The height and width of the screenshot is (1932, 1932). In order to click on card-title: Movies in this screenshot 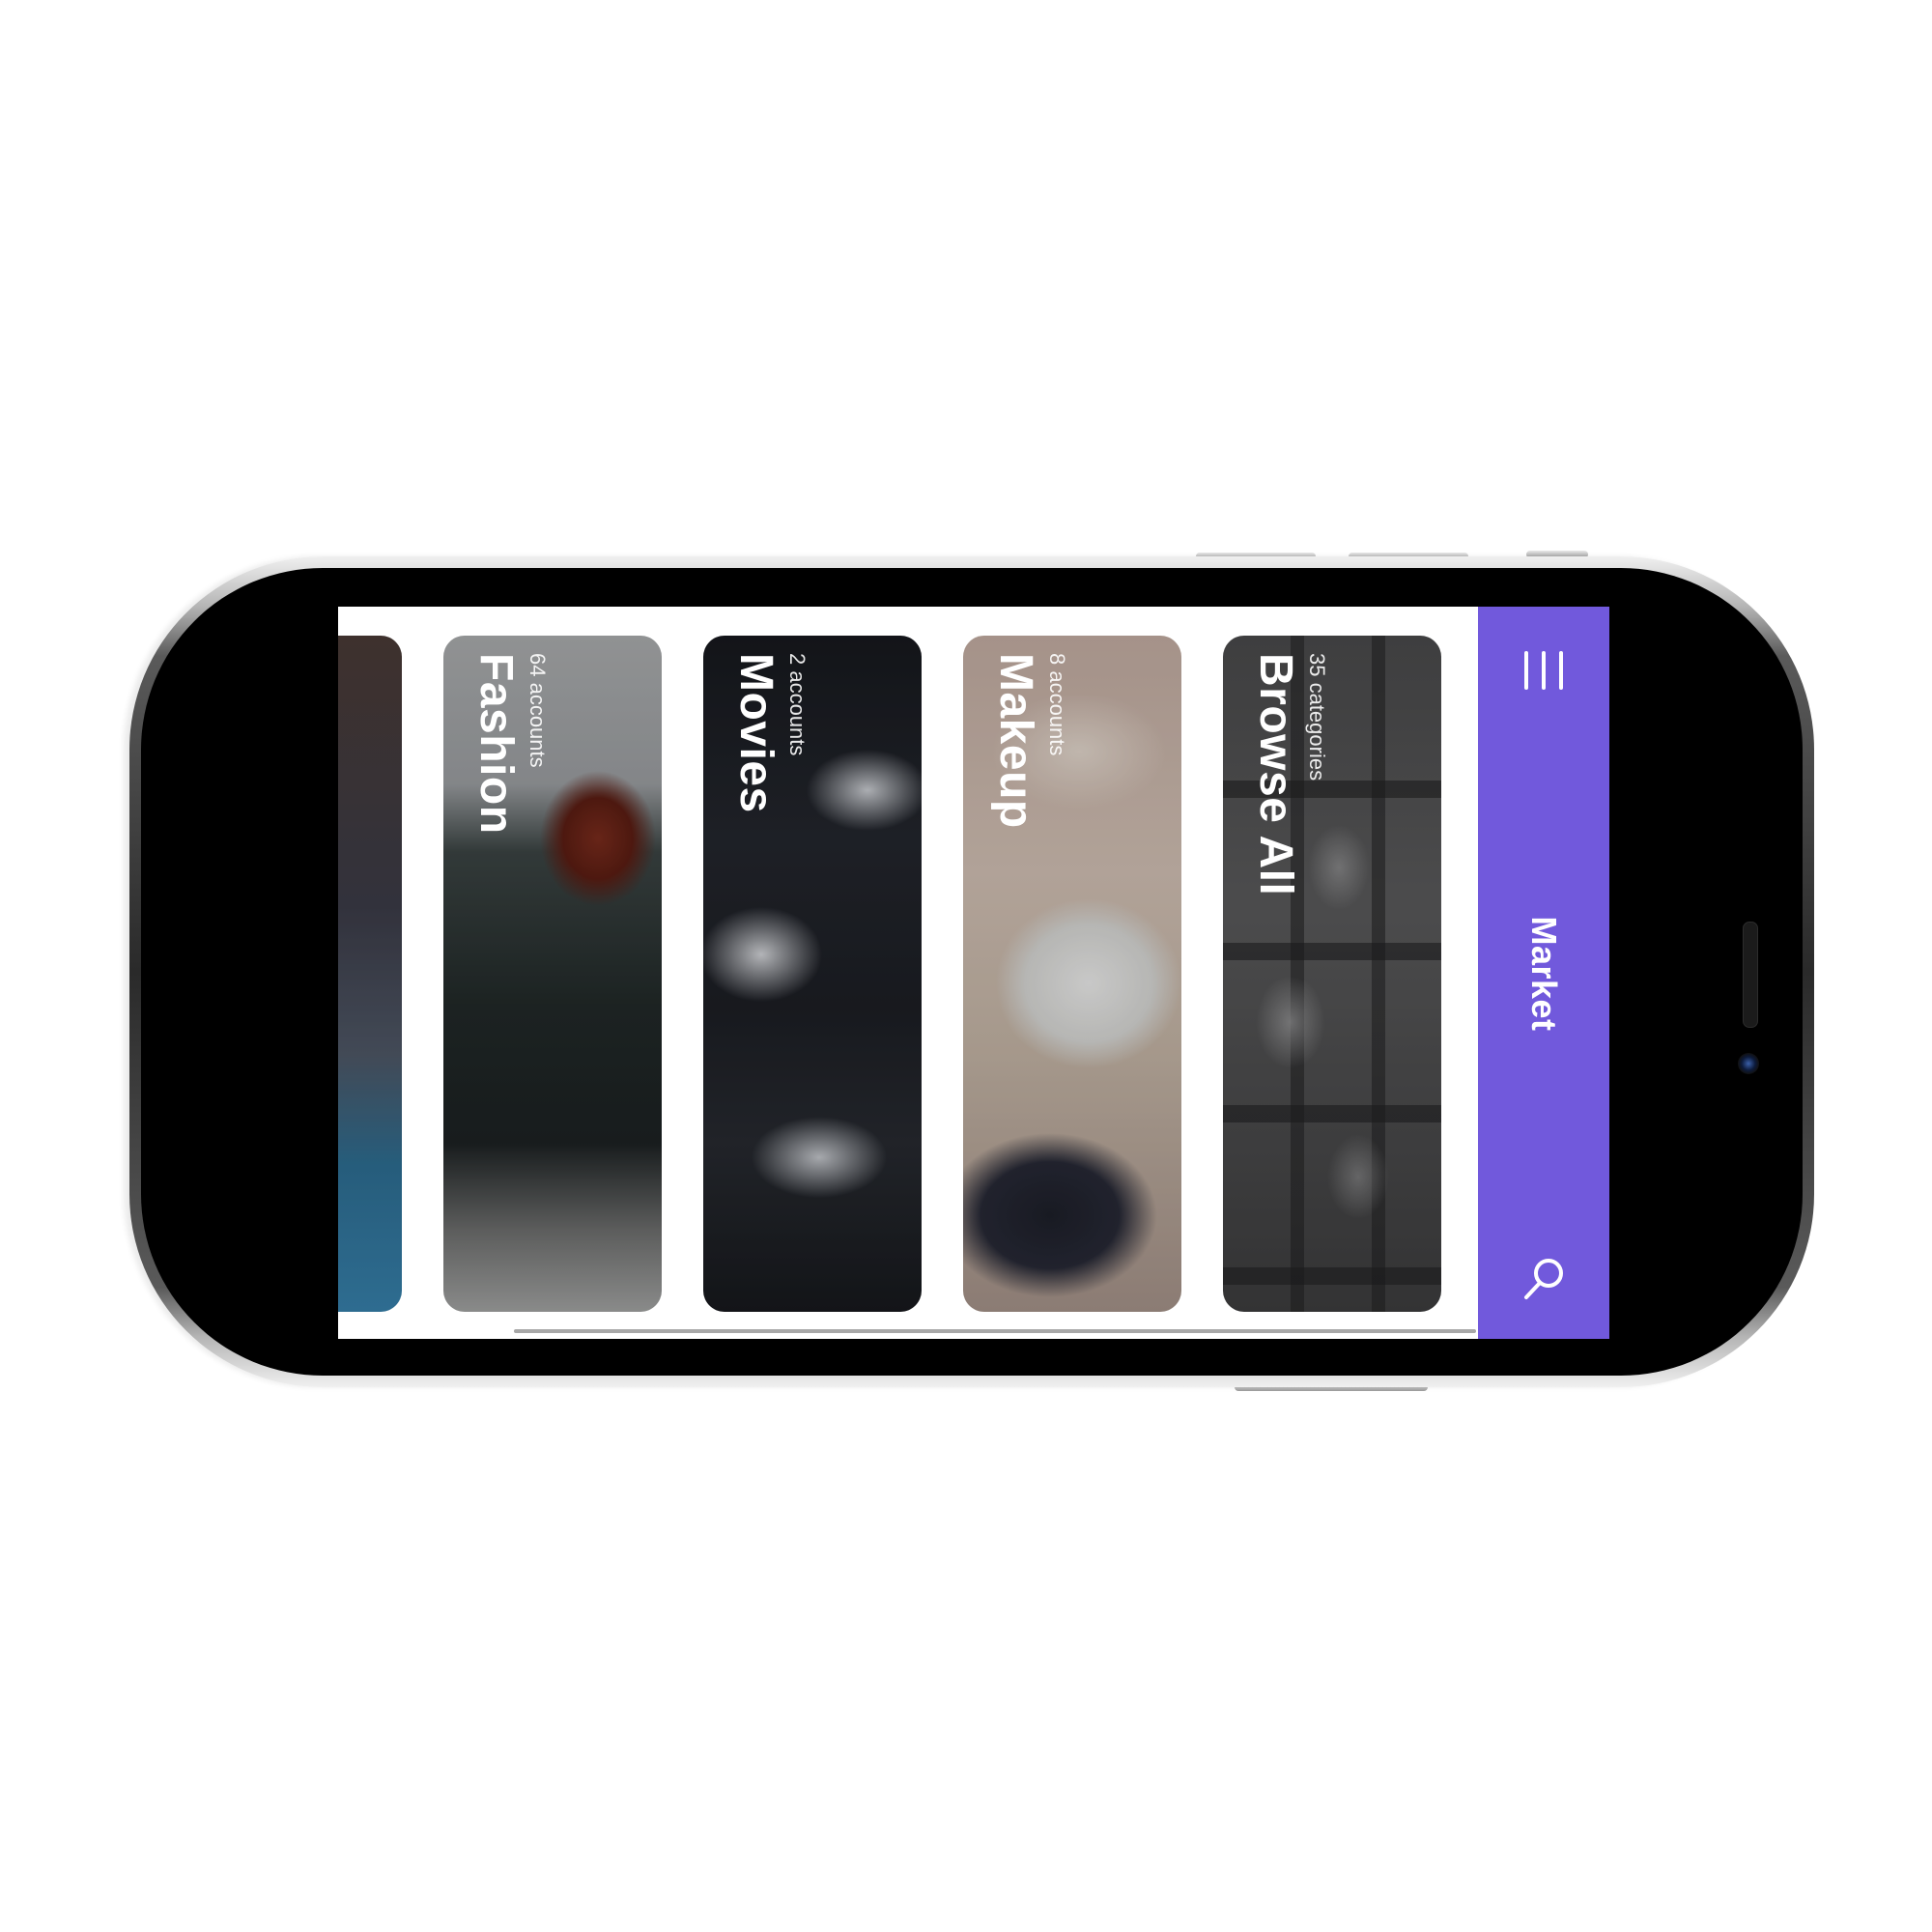, I will do `click(755, 733)`.